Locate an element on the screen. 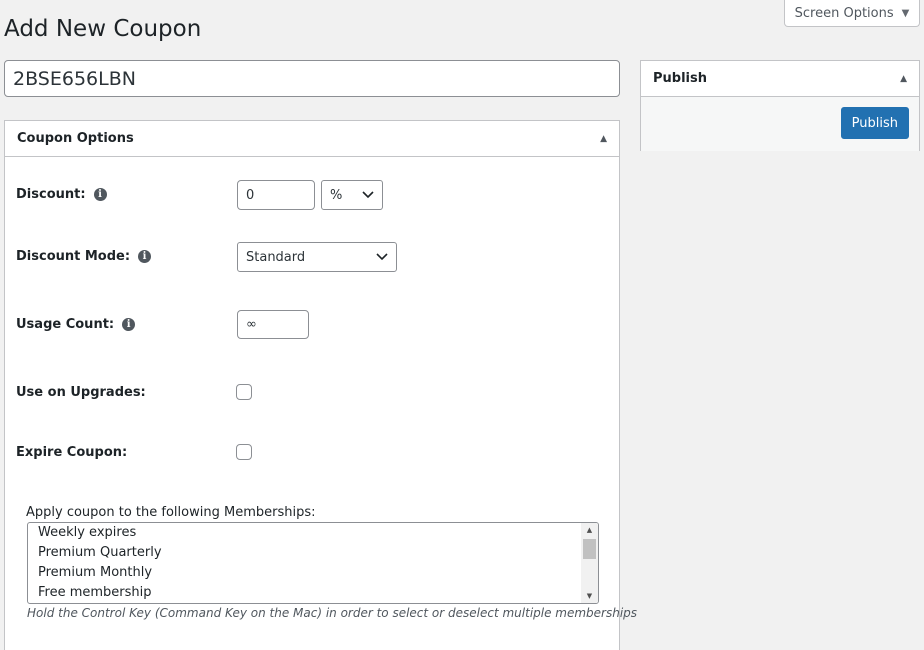  discount-mode-select: Standard is located at coordinates (317, 257).